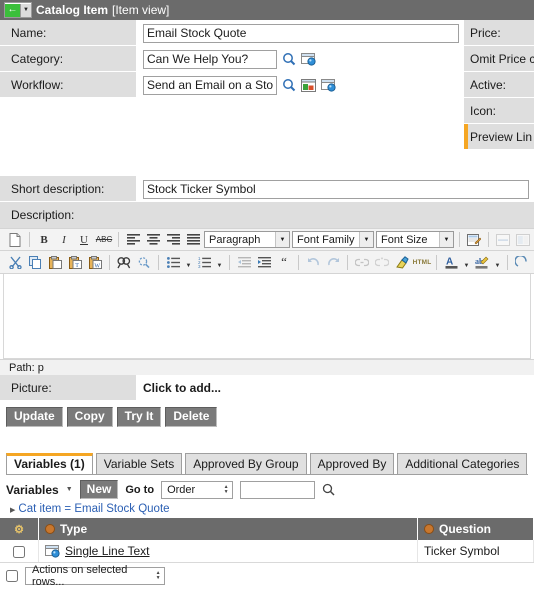 The width and height of the screenshot is (534, 605). Describe the element at coordinates (64, 240) in the screenshot. I see `italic-button: I` at that location.